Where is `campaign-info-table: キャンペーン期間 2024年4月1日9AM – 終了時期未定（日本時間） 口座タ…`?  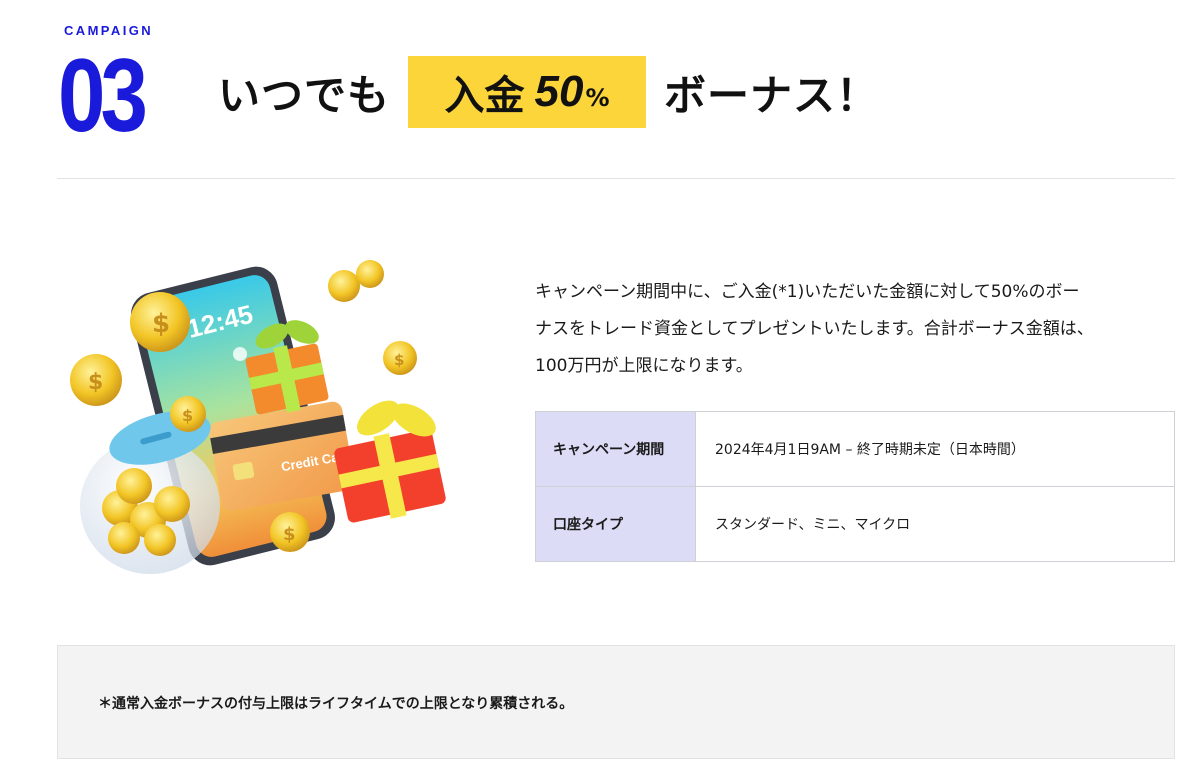
campaign-info-table: キャンペーン期間 2024年4月1日9AM – 終了時期未定（日本時間） 口座タ… is located at coordinates (855, 486).